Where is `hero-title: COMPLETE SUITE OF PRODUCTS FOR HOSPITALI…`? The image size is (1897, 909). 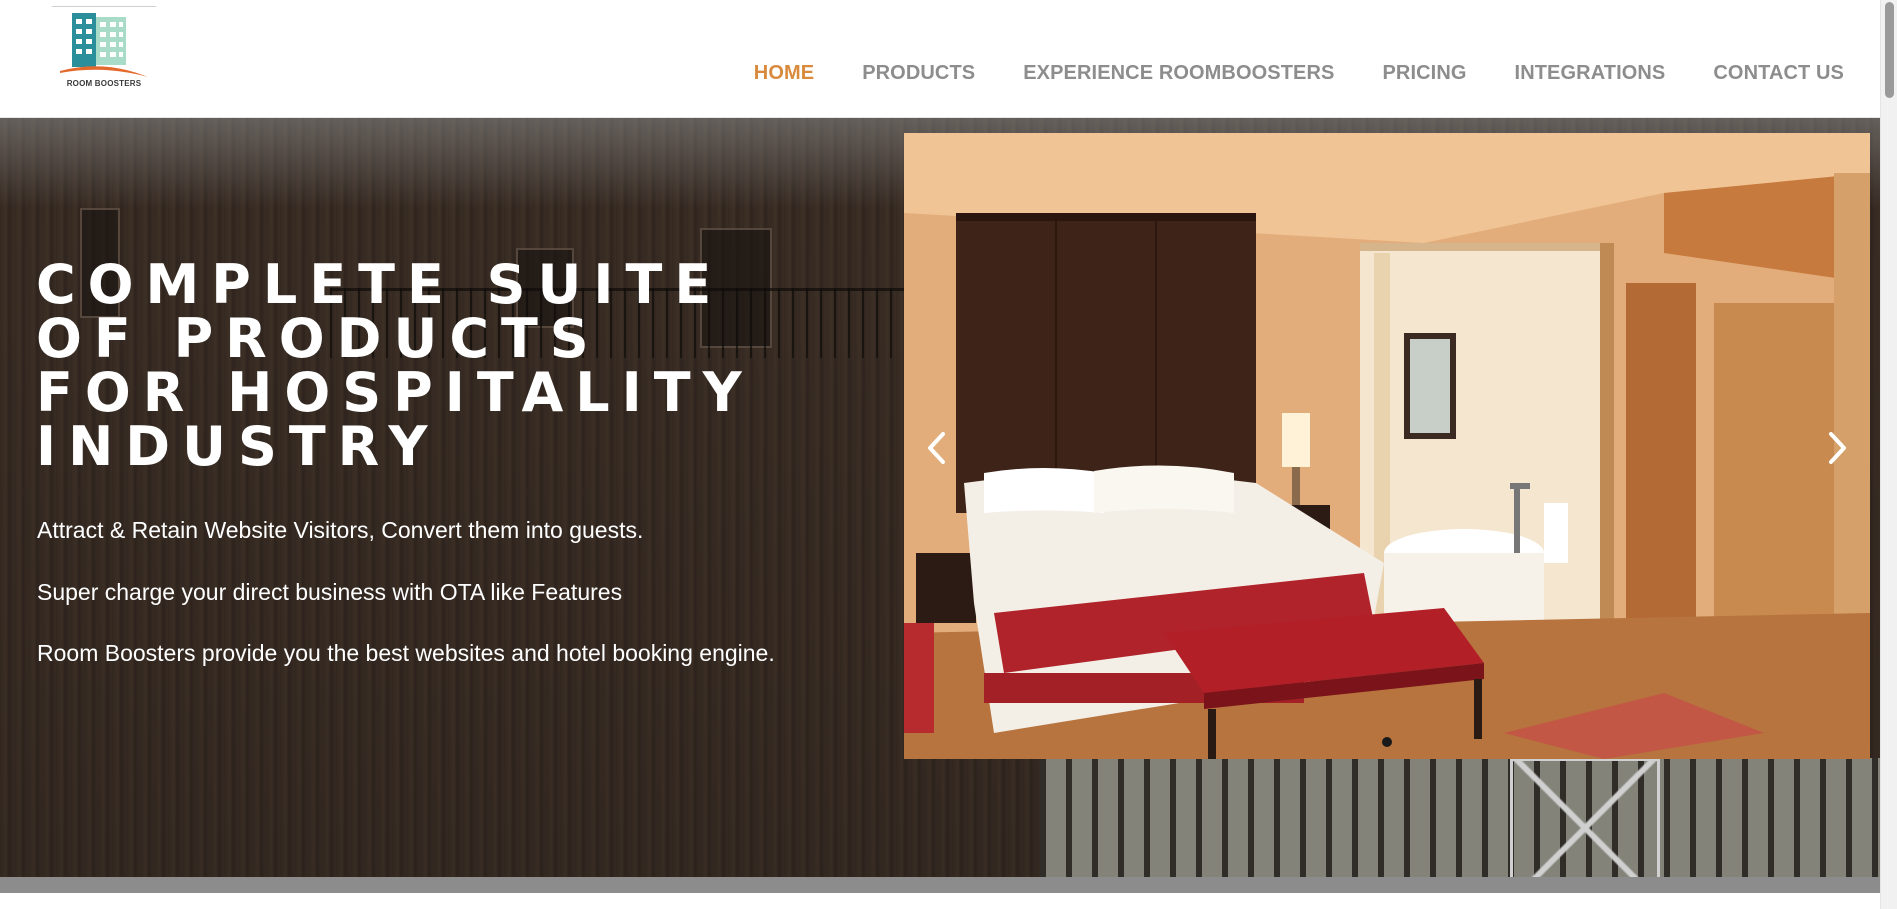 hero-title: COMPLETE SUITE OF PRODUCTS FOR HOSPITALI… is located at coordinates (466, 366).